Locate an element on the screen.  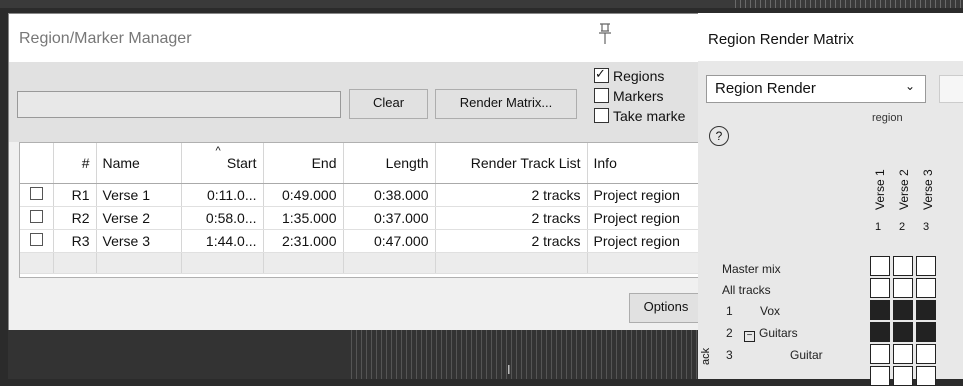
options-button: Options is located at coordinates (665, 308).